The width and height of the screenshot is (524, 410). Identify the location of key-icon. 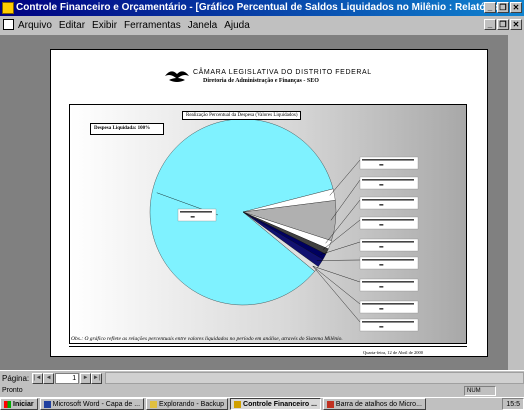
(238, 404).